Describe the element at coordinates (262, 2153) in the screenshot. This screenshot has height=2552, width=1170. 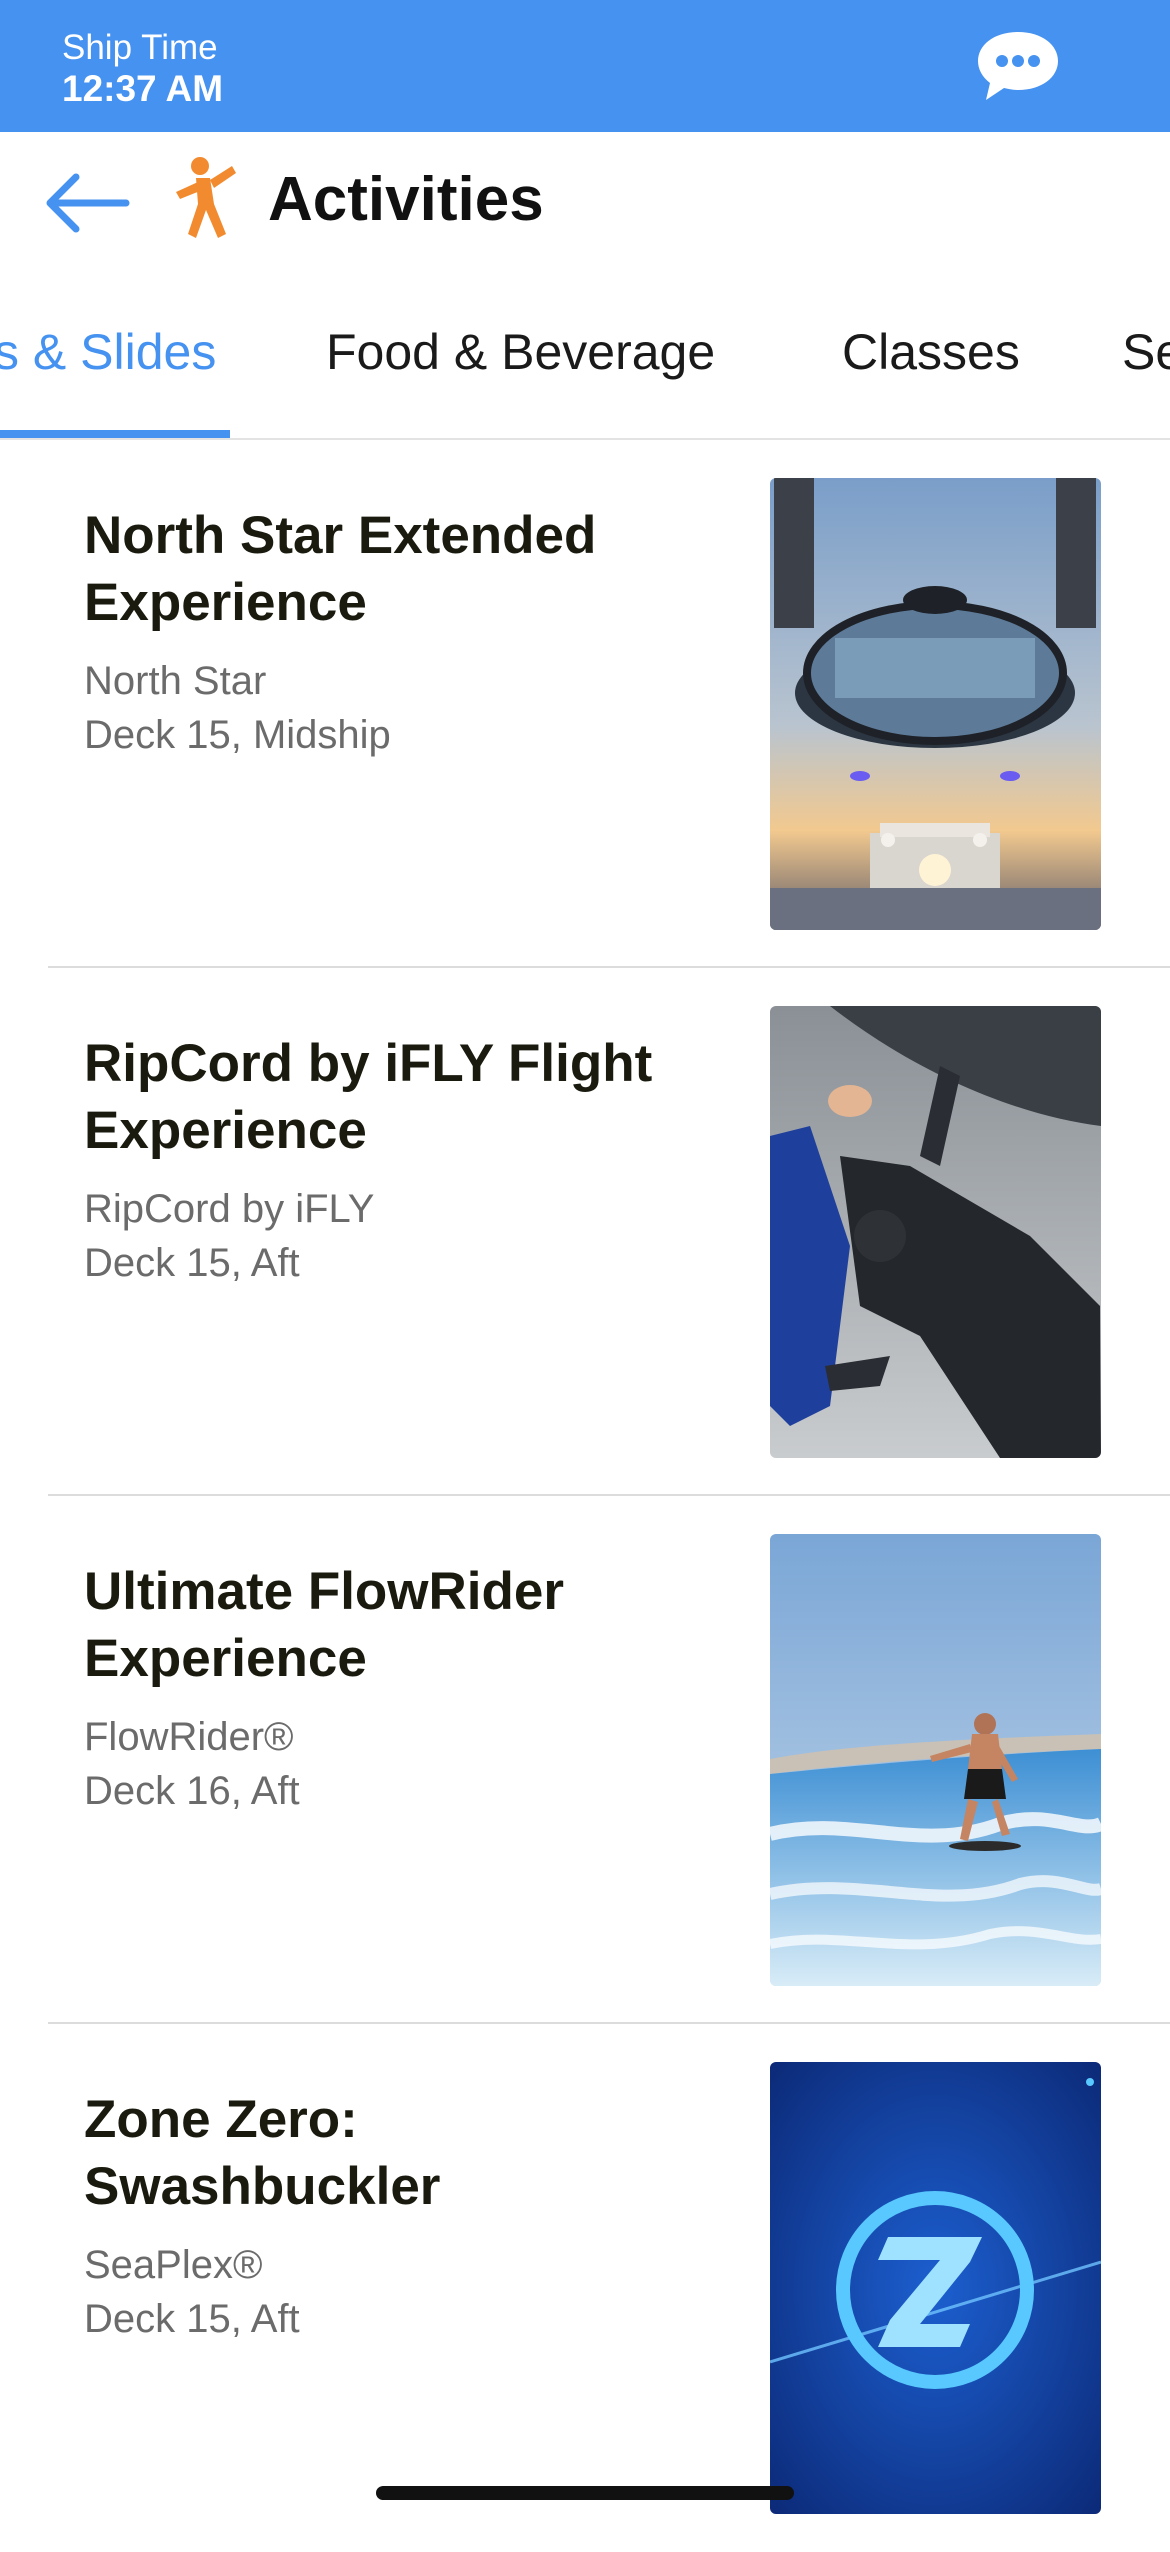
I see `activity-title: Zone Zero: Swashbuckler` at that location.